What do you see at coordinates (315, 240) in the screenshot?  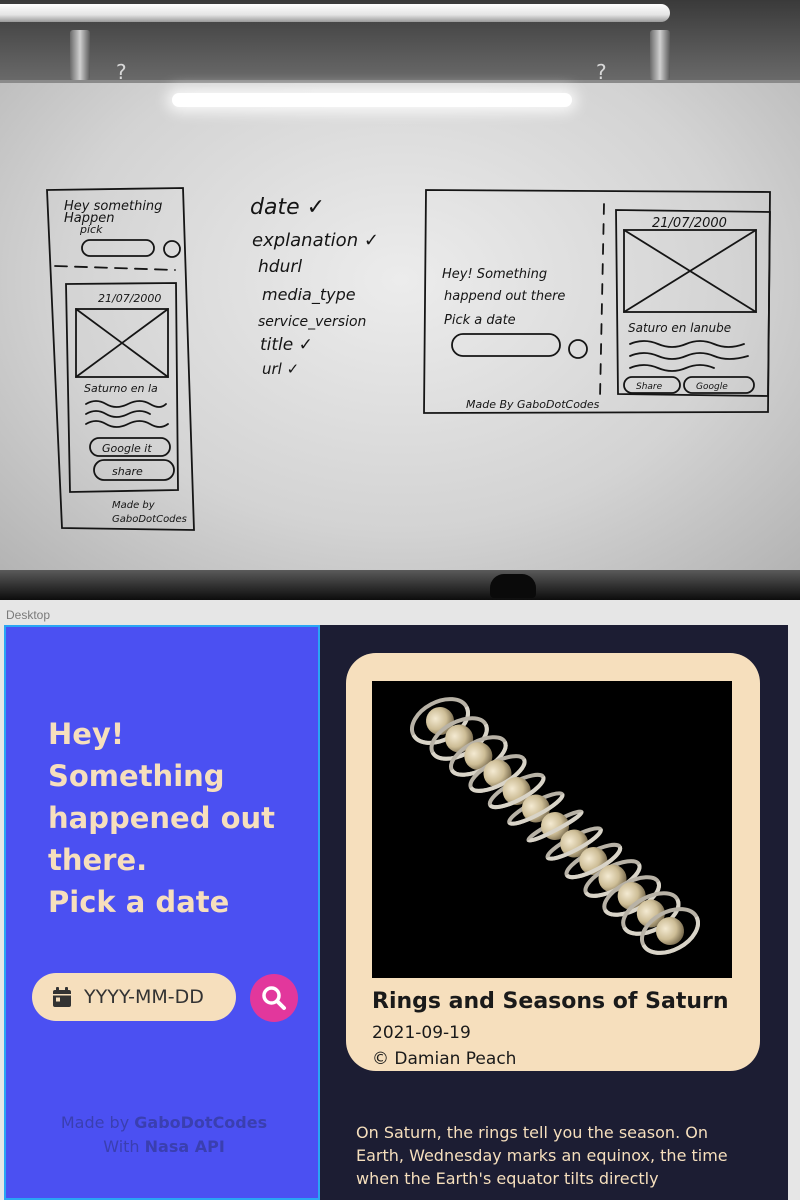 I see `sketch-field-explanation: explanation ✓` at bounding box center [315, 240].